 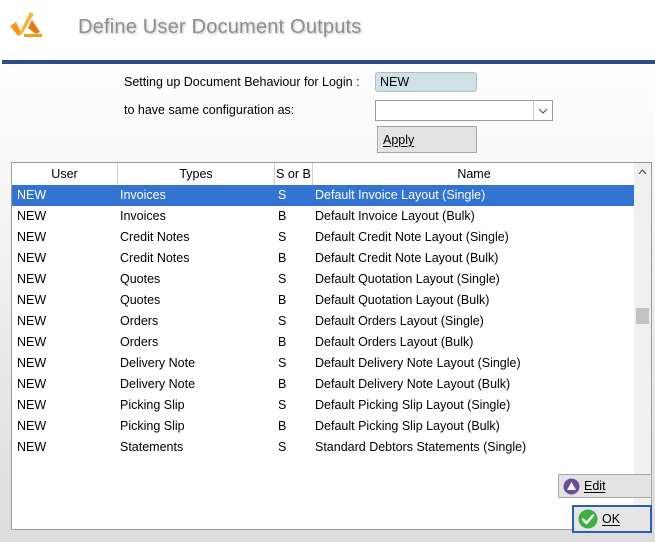 I want to click on table-row: NEW Orders B Default Orders Layout (Bulk), so click(x=323, y=342).